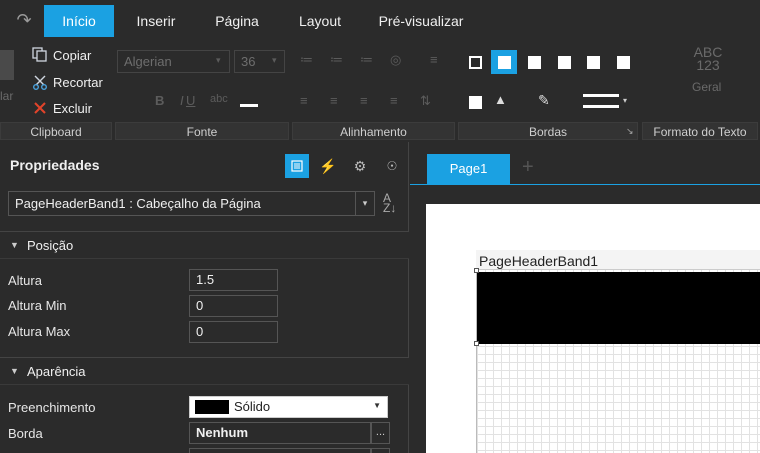  Describe the element at coordinates (233, 306) in the screenshot. I see `min-height-input: 0` at that location.